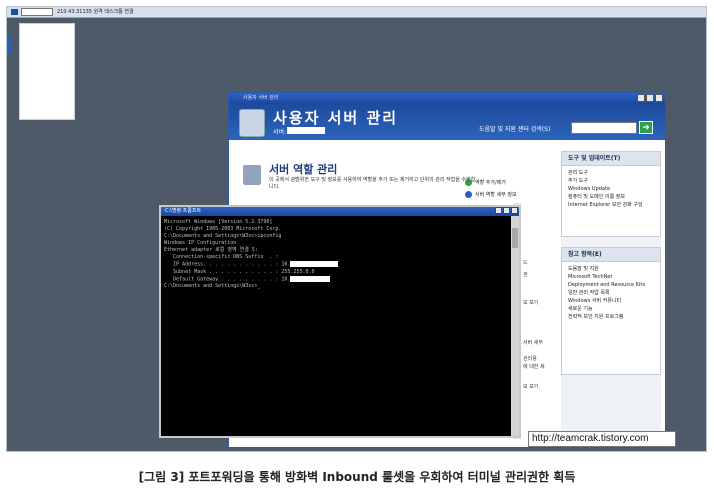  What do you see at coordinates (515, 326) in the screenshot?
I see `cmd-scrollbar` at bounding box center [515, 326].